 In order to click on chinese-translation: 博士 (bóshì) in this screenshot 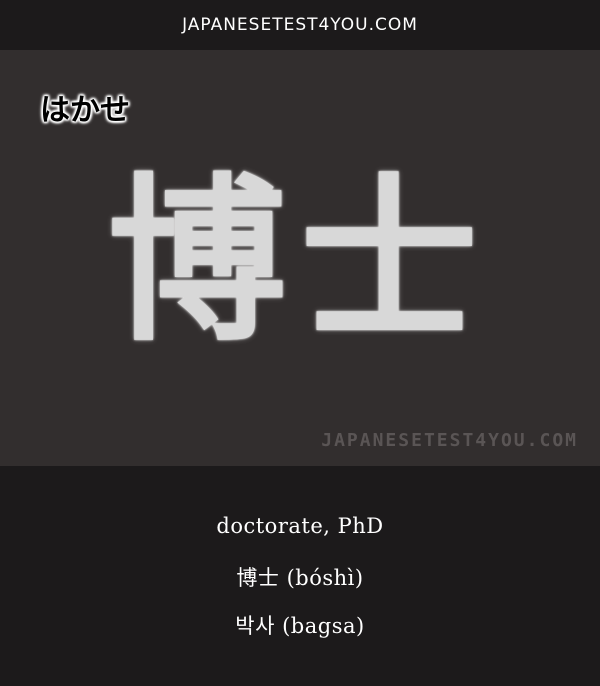, I will do `click(300, 578)`.